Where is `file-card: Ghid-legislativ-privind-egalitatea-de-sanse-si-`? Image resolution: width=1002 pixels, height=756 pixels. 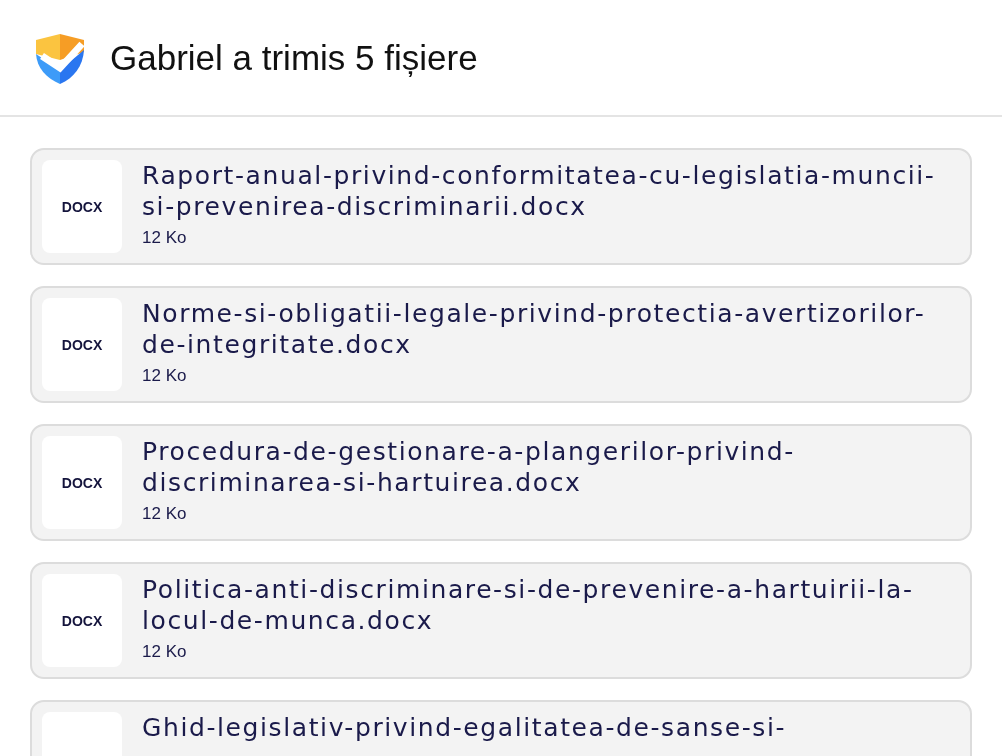 file-card: Ghid-legislativ-privind-egalitatea-de-sanse-si- is located at coordinates (501, 728).